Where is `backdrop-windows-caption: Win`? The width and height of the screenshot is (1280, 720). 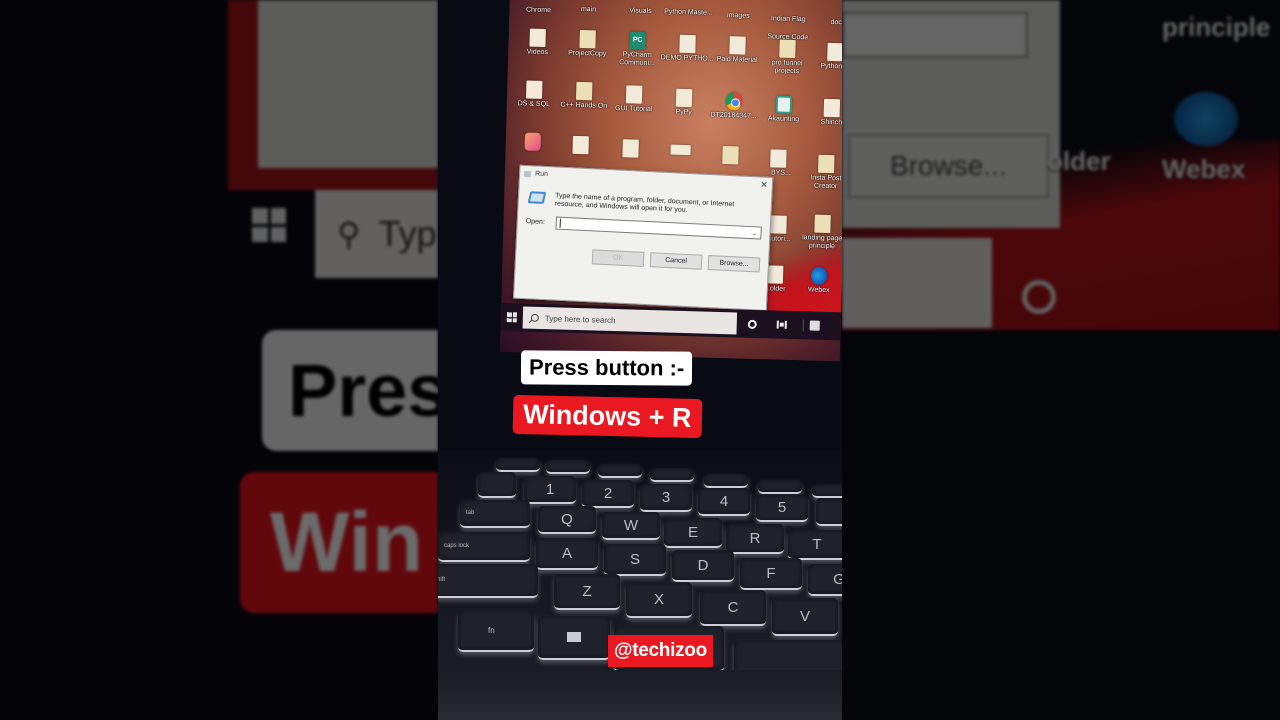
backdrop-windows-caption: Win is located at coordinates (339, 542).